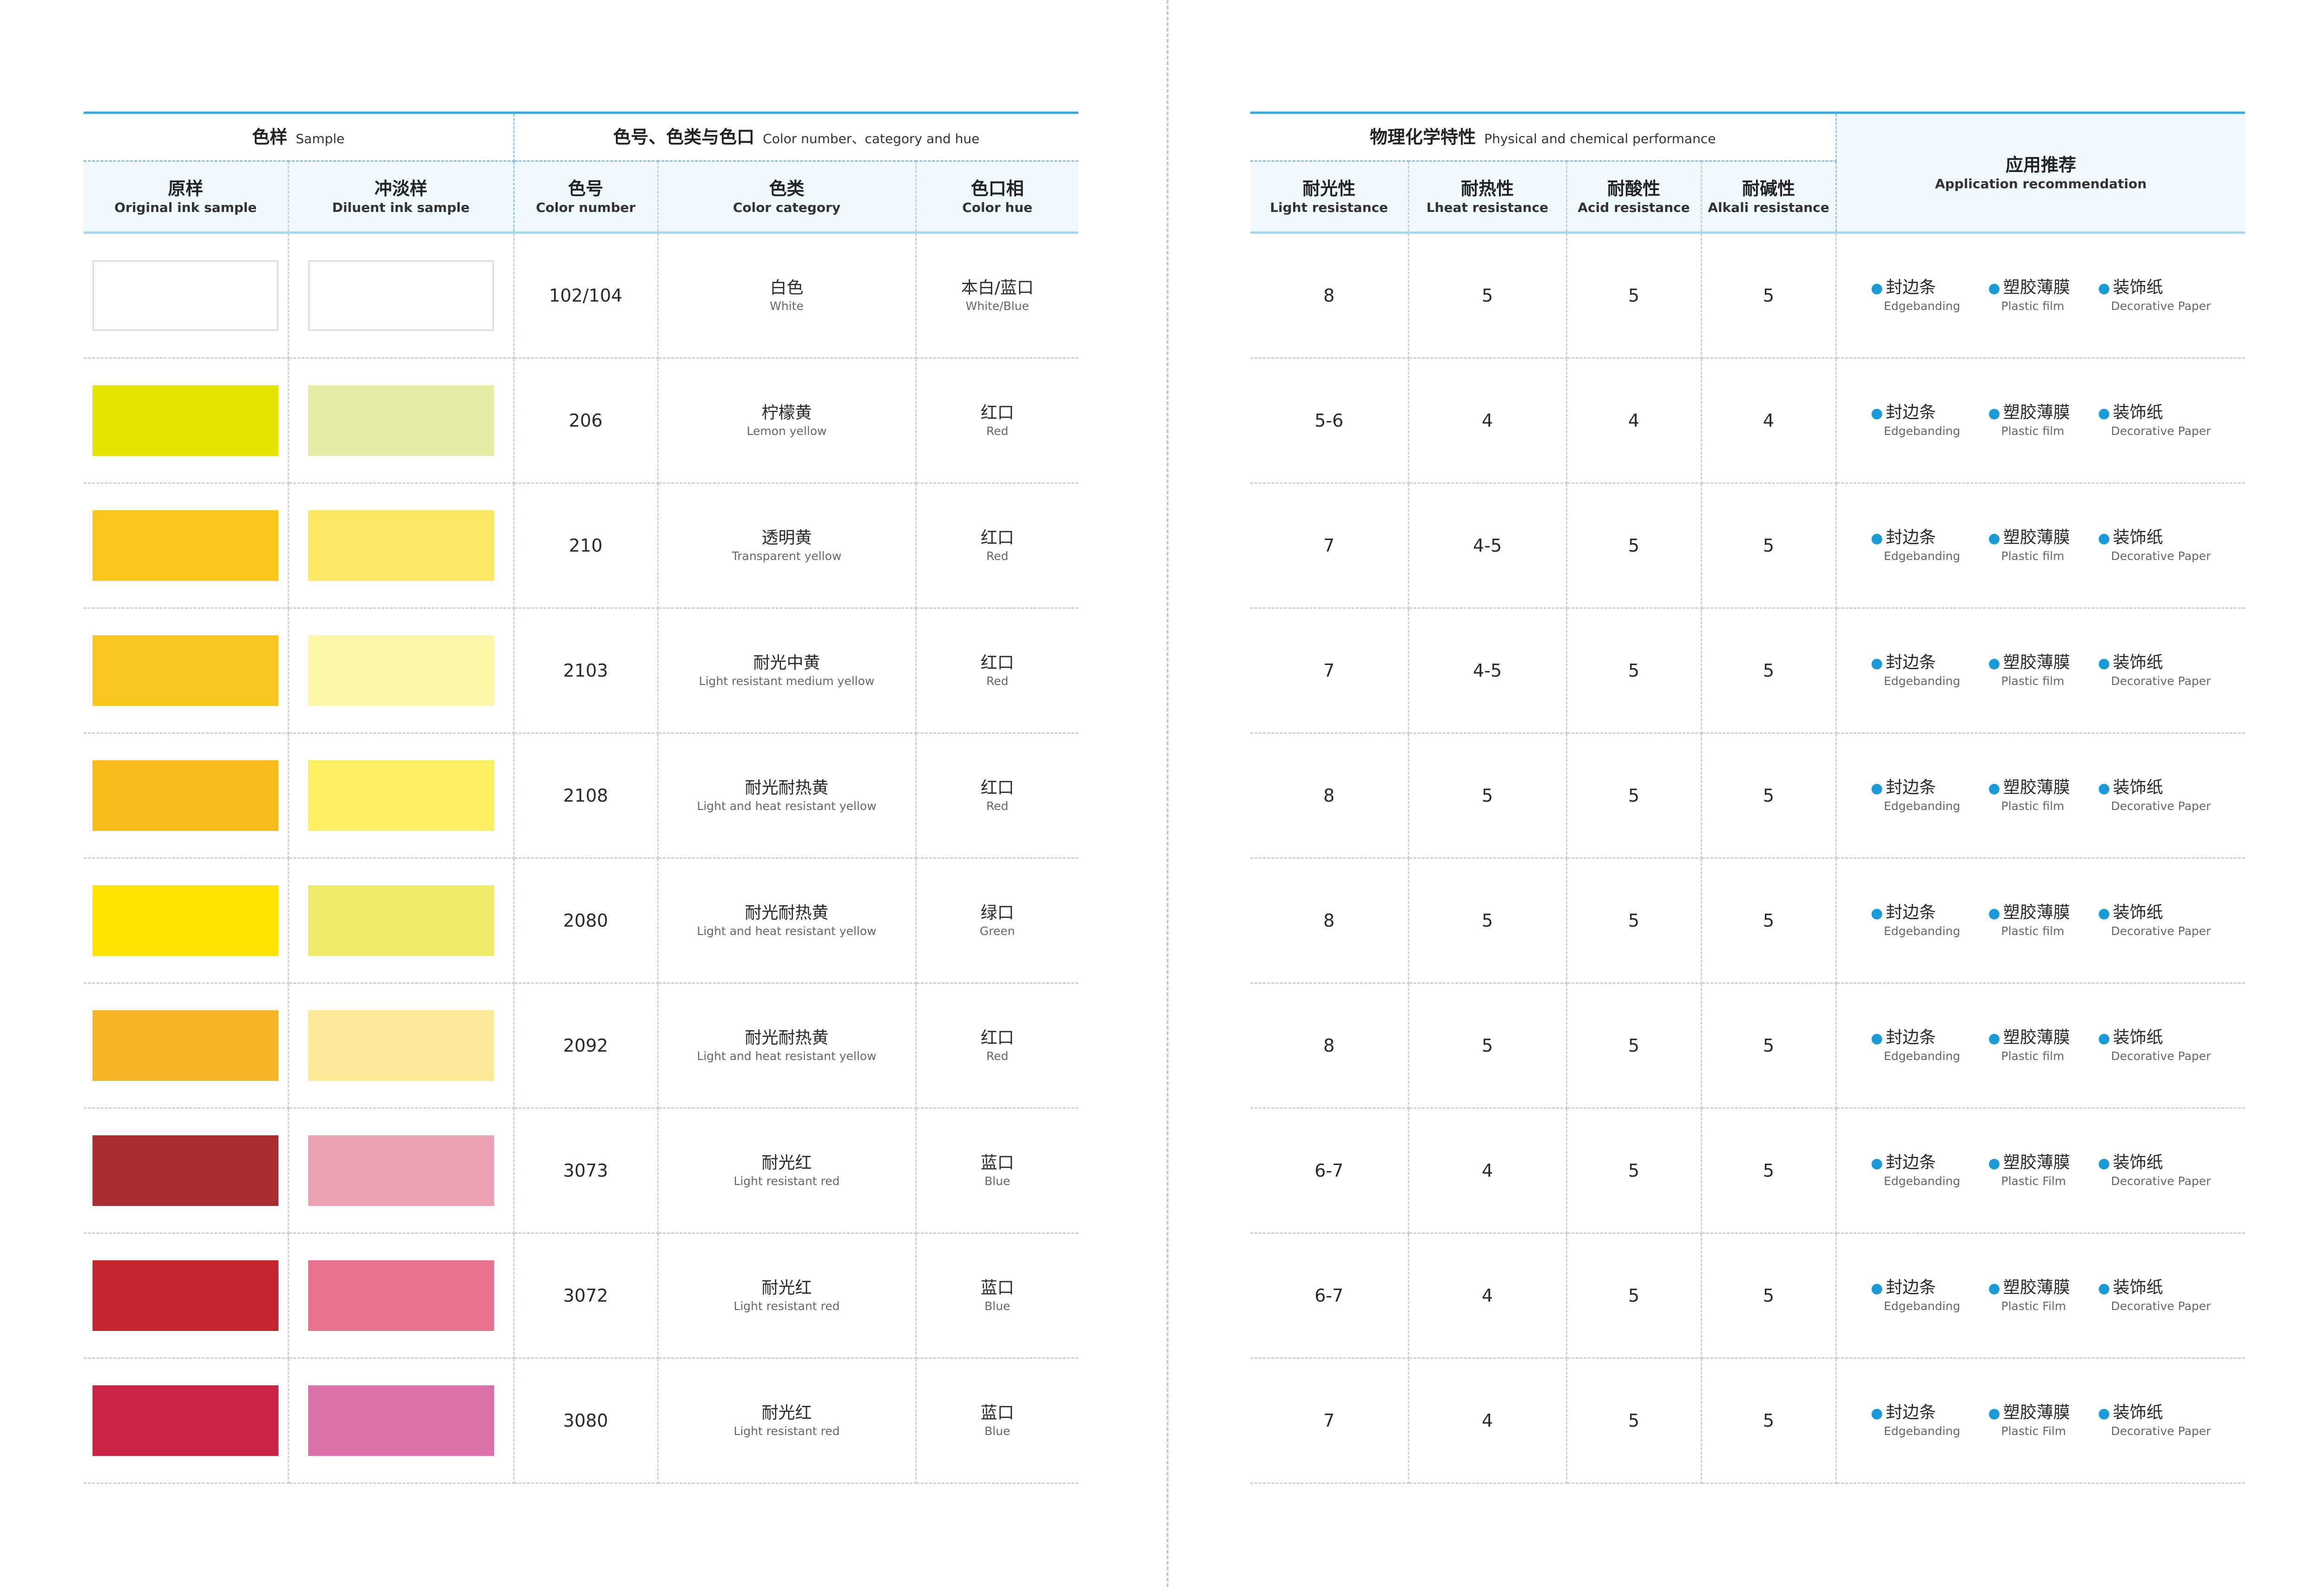 The width and height of the screenshot is (2324, 1587). Describe the element at coordinates (581, 1296) in the screenshot. I see `table-row: 3072 耐光红 Light resistant red 蓝口 Blue` at that location.